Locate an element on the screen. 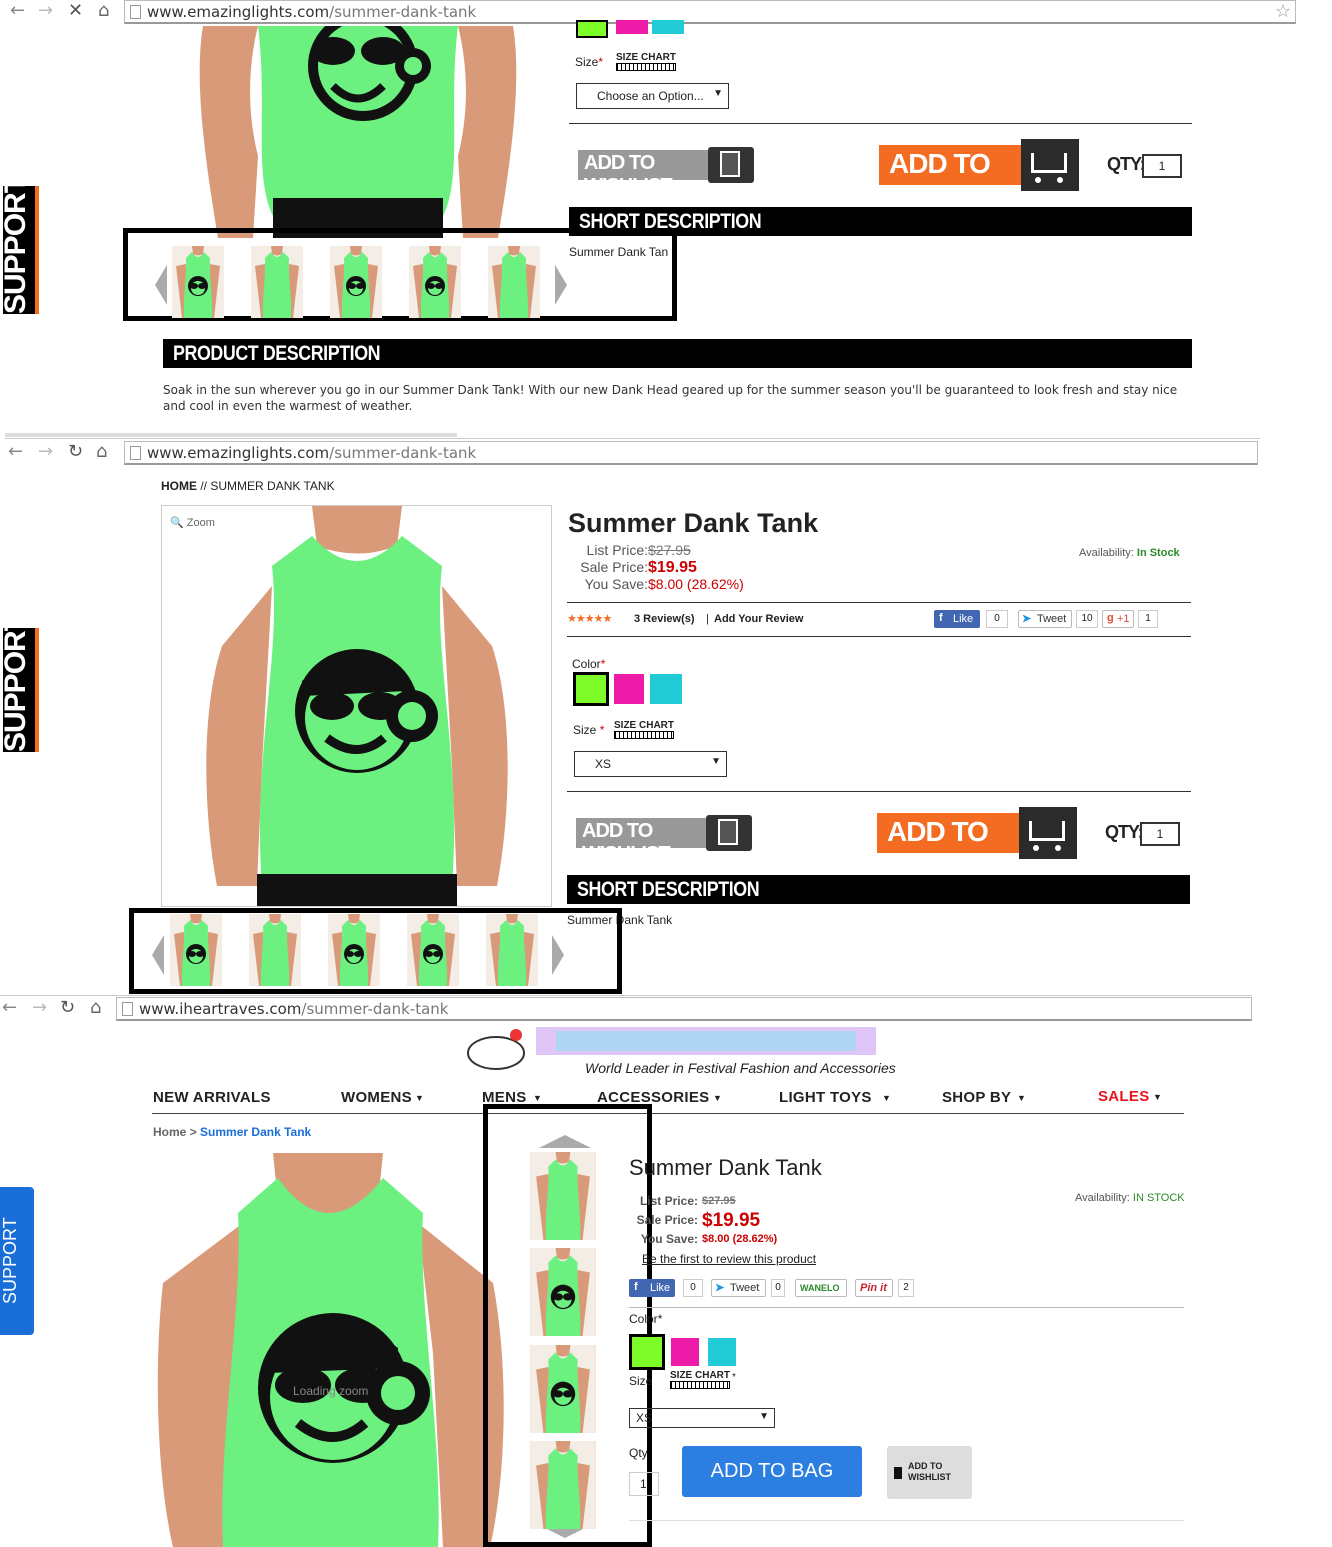 Image resolution: width=1332 pixels, height=1547 pixels. availability: Availability: In Stock is located at coordinates (1129, 553).